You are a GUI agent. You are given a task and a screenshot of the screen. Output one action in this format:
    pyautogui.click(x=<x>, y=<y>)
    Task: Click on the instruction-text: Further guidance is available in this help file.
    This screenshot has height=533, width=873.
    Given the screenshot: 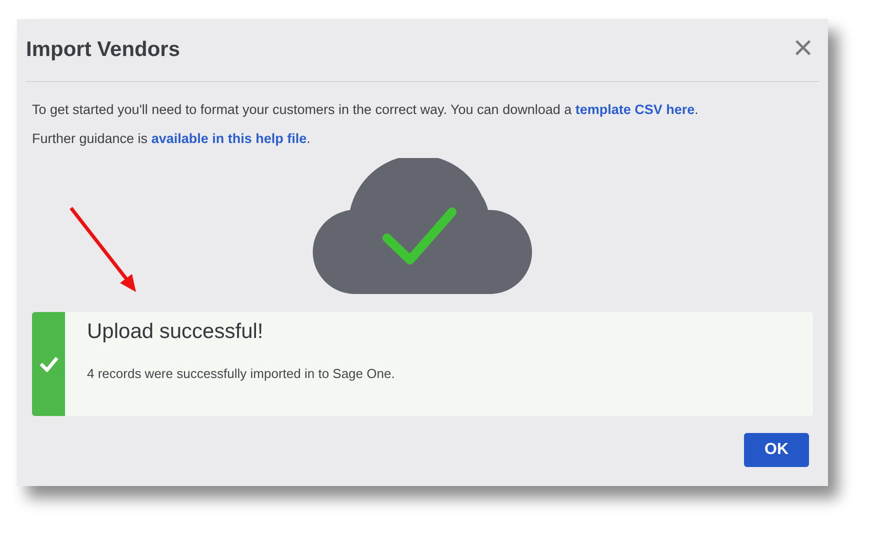 What is the action you would take?
    pyautogui.click(x=172, y=139)
    